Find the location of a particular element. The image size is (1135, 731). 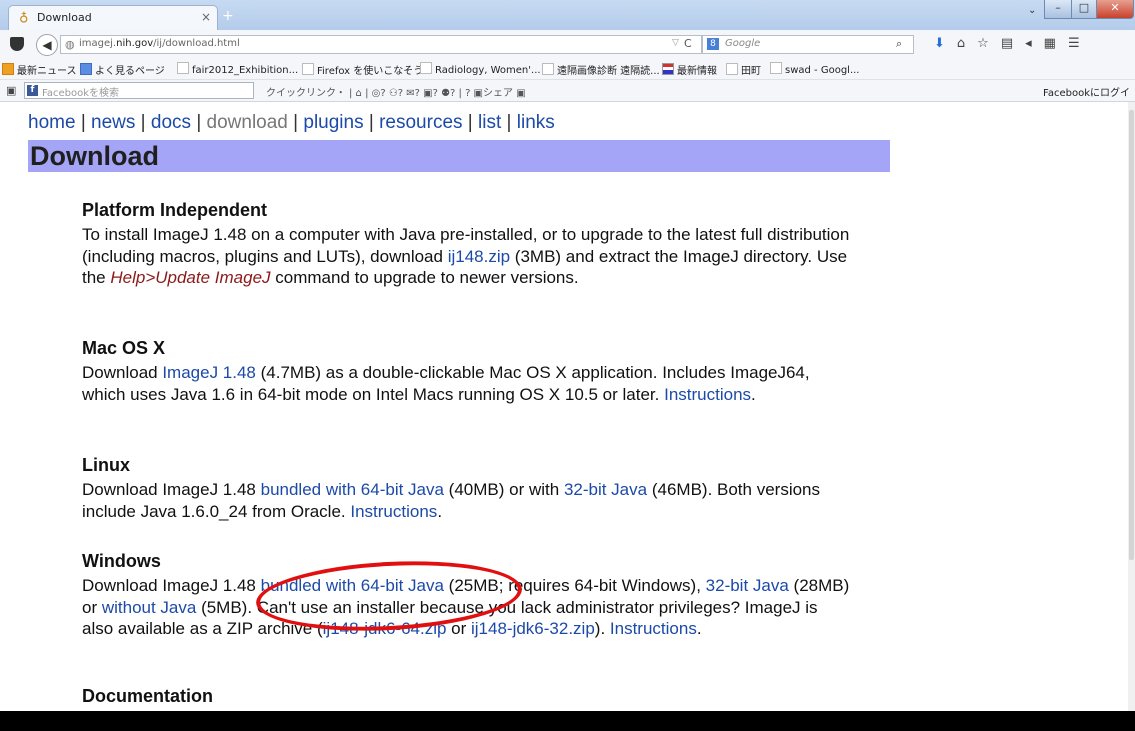

bookmark-item: よく見るページ is located at coordinates (122, 69).